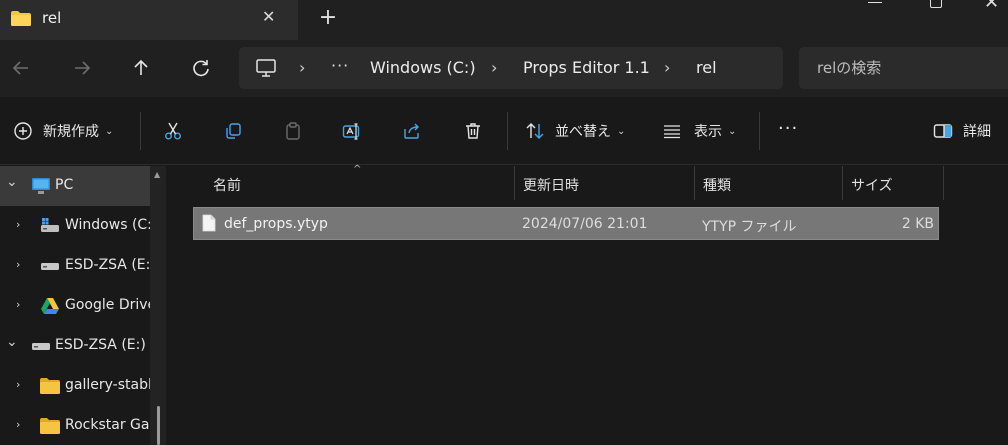  Describe the element at coordinates (71, 132) in the screenshot. I see `new-label: 新規作成` at that location.